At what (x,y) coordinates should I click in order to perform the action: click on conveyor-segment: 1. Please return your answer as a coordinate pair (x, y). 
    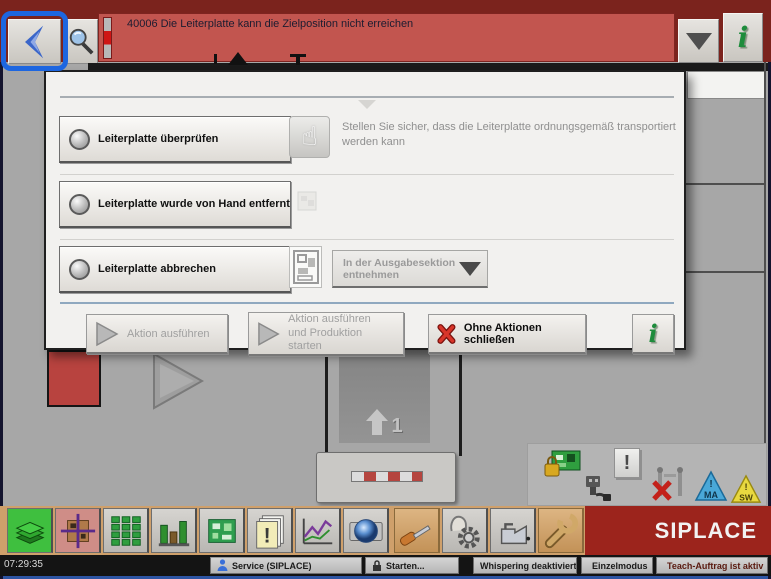
    Looking at the image, I should click on (384, 396).